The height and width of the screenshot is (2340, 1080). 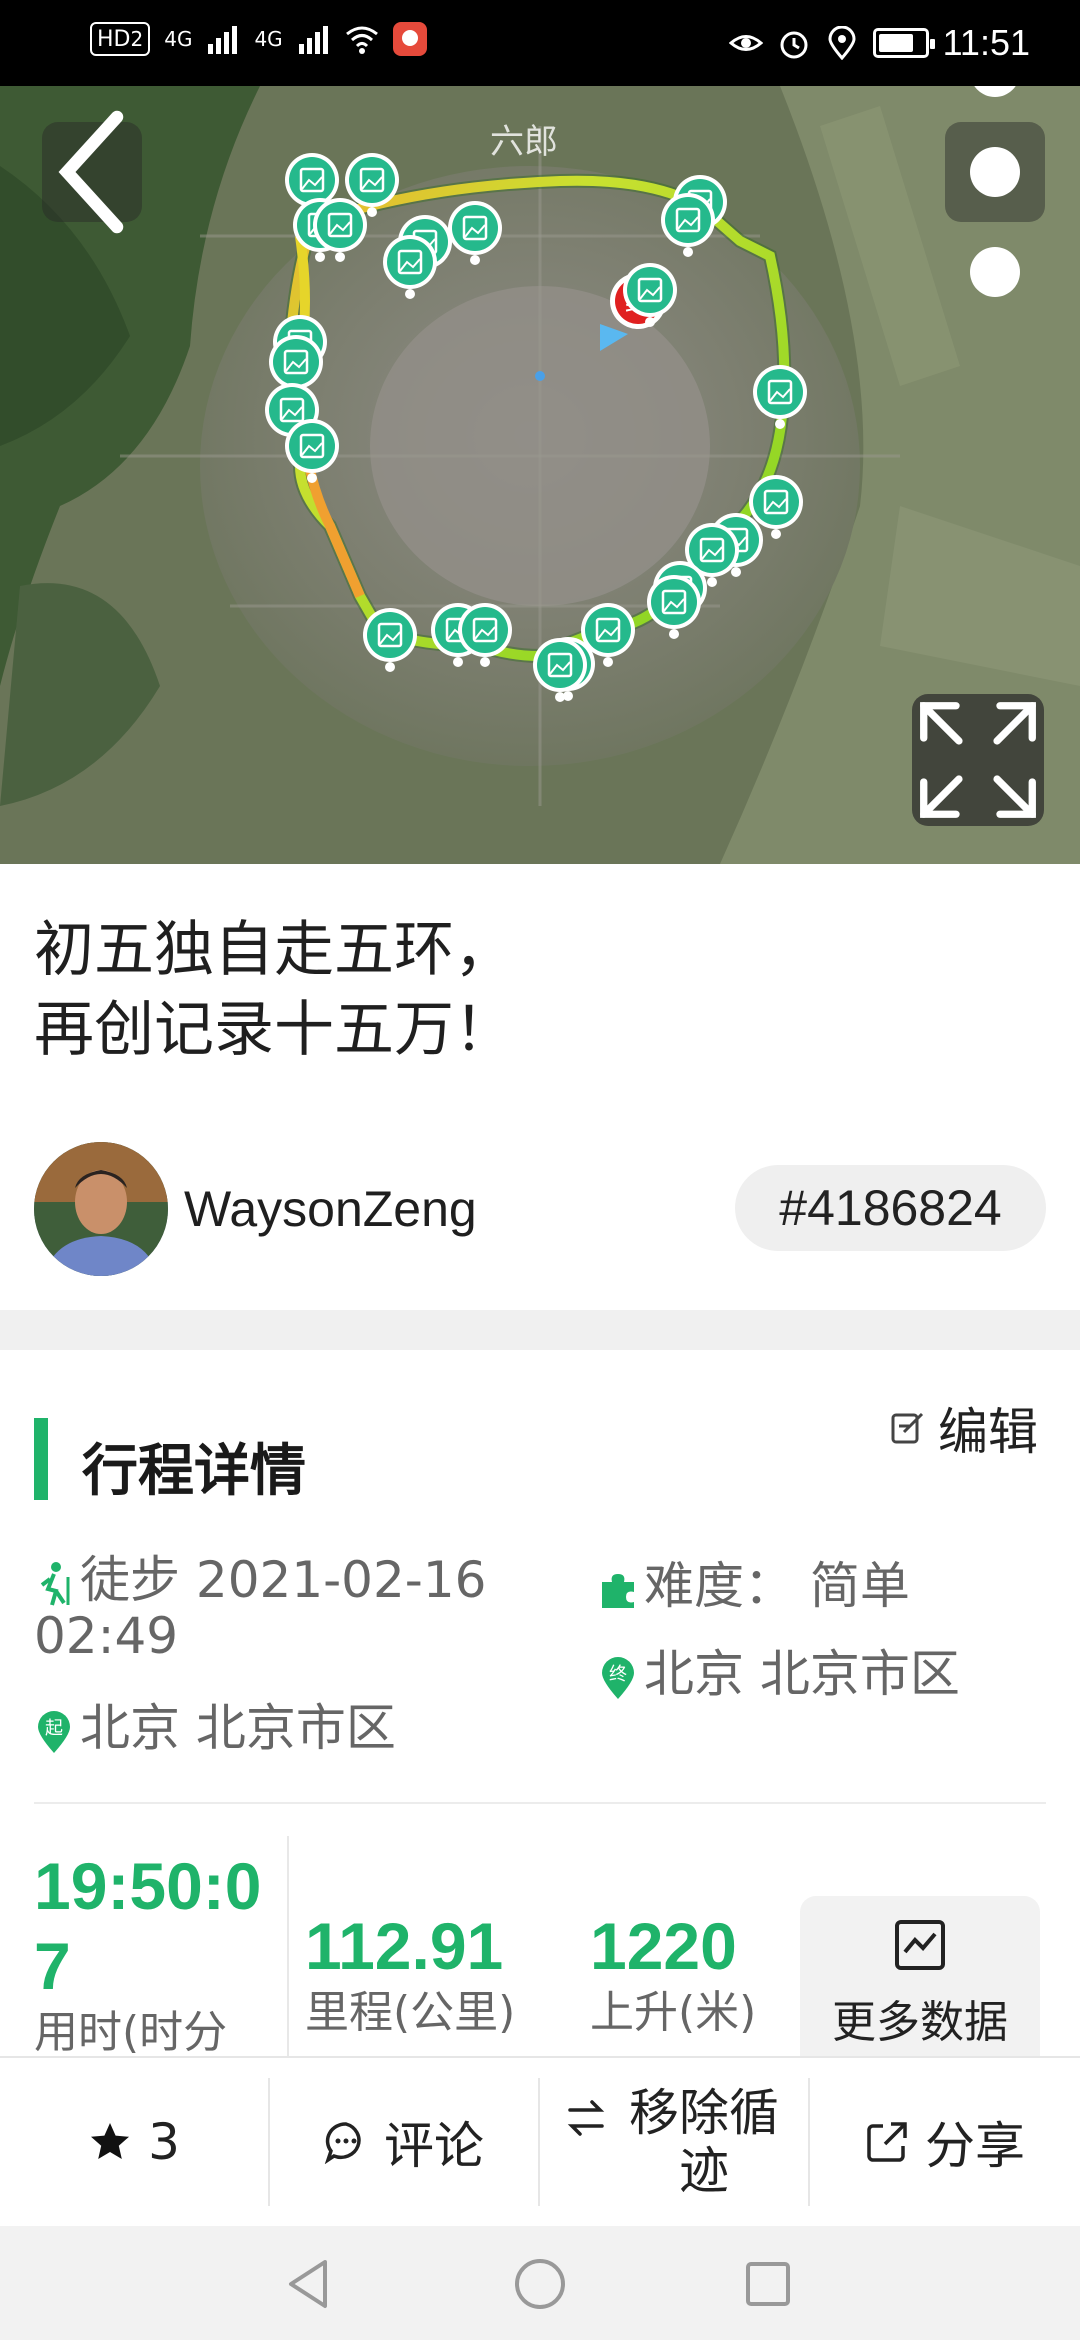 What do you see at coordinates (995, 191) in the screenshot?
I see `more-options-button` at bounding box center [995, 191].